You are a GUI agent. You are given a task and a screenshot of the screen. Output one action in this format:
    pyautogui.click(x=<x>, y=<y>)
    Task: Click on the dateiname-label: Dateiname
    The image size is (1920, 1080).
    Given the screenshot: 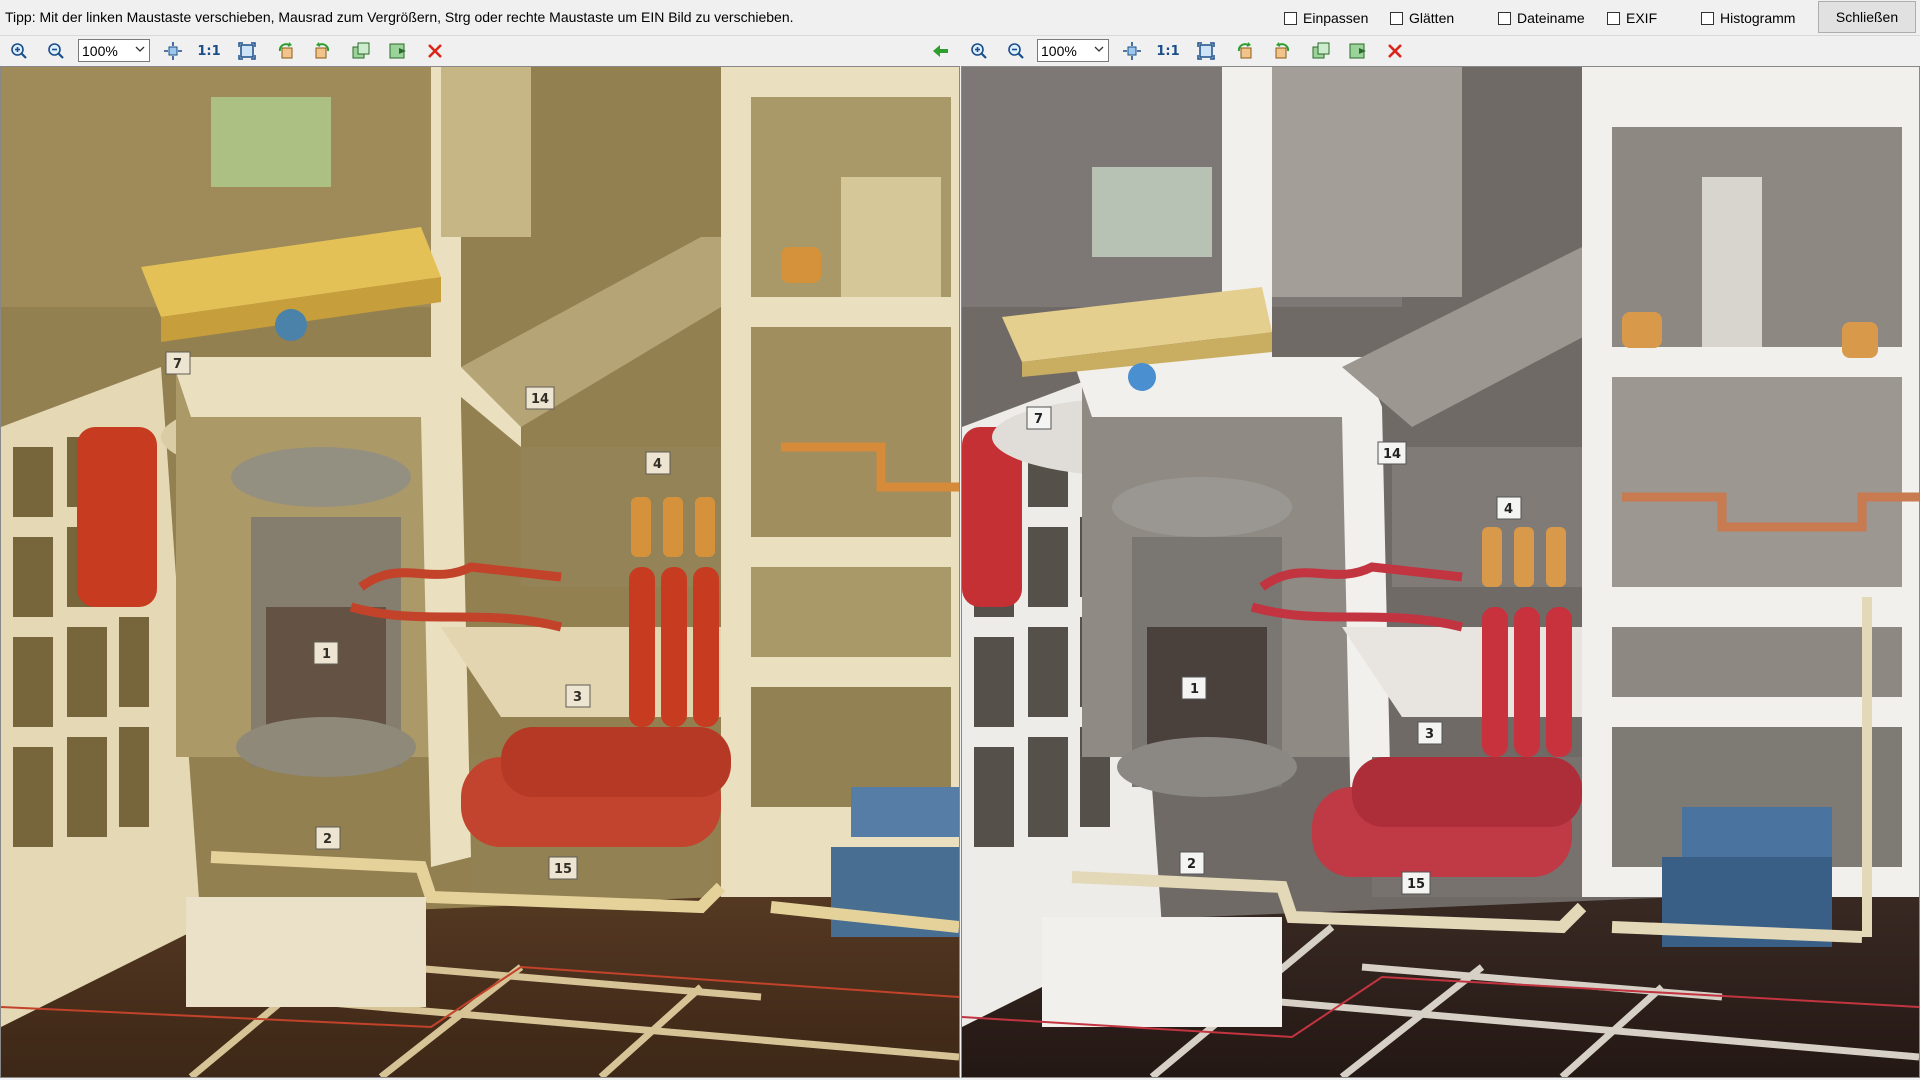 What is the action you would take?
    pyautogui.click(x=1551, y=18)
    